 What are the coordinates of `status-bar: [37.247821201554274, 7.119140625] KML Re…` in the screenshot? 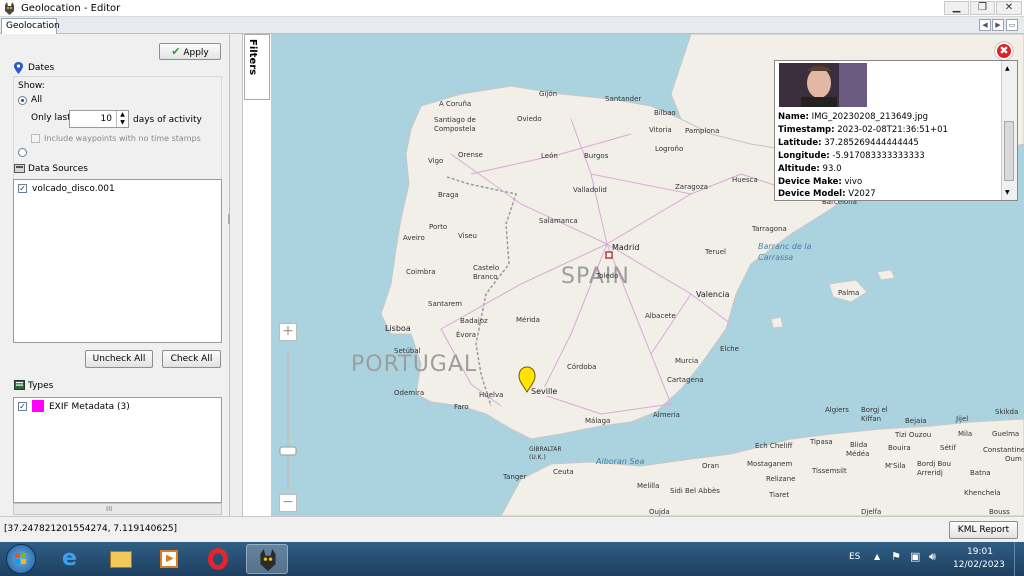 It's located at (512, 529).